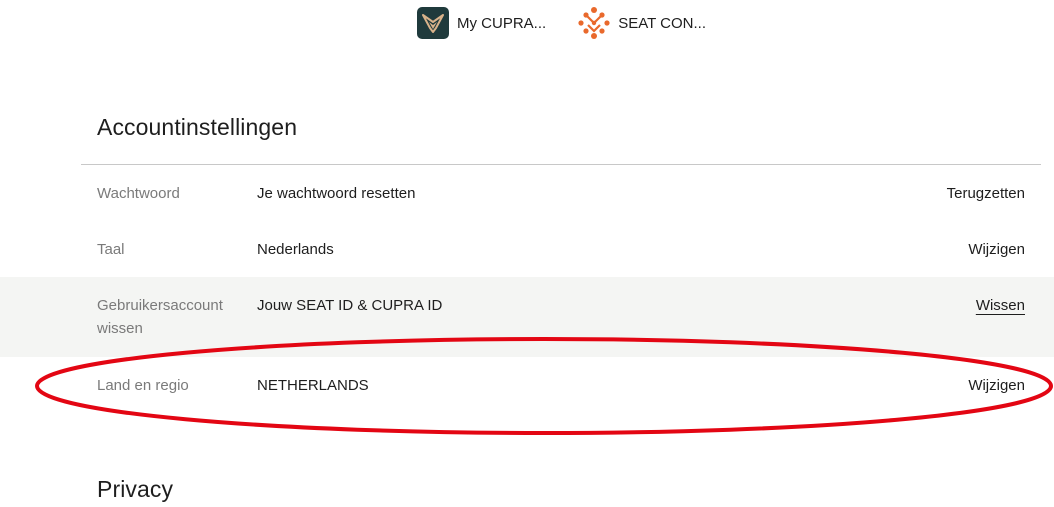 The image size is (1054, 507). Describe the element at coordinates (138, 193) in the screenshot. I see `row-label: Wachtwoord` at that location.